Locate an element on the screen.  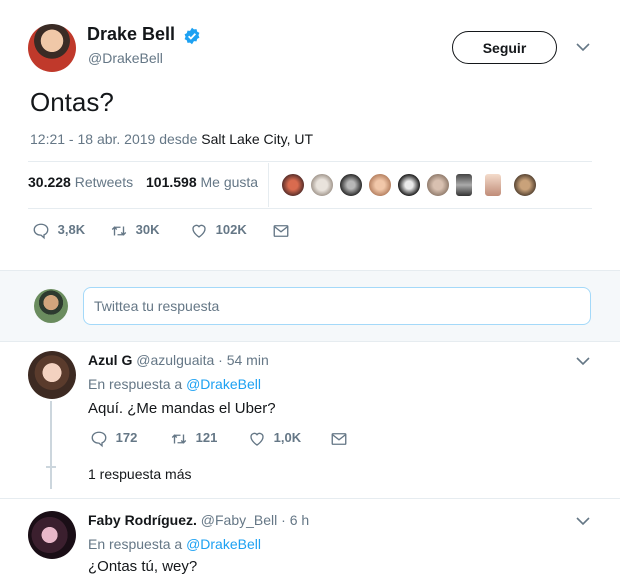
reply-header: Azul G @azulguaita · 54 min is located at coordinates (178, 360).